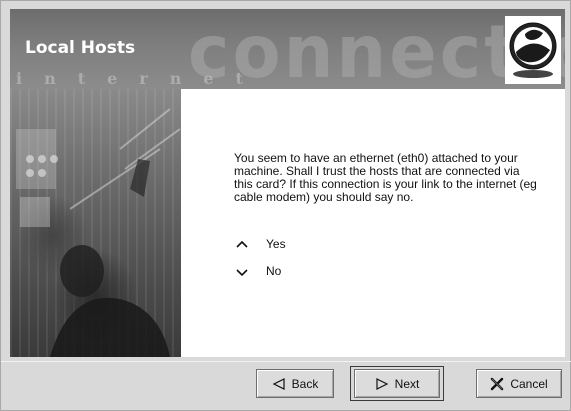 This screenshot has width=571, height=411. What do you see at coordinates (257, 271) in the screenshot?
I see `option-no: No` at bounding box center [257, 271].